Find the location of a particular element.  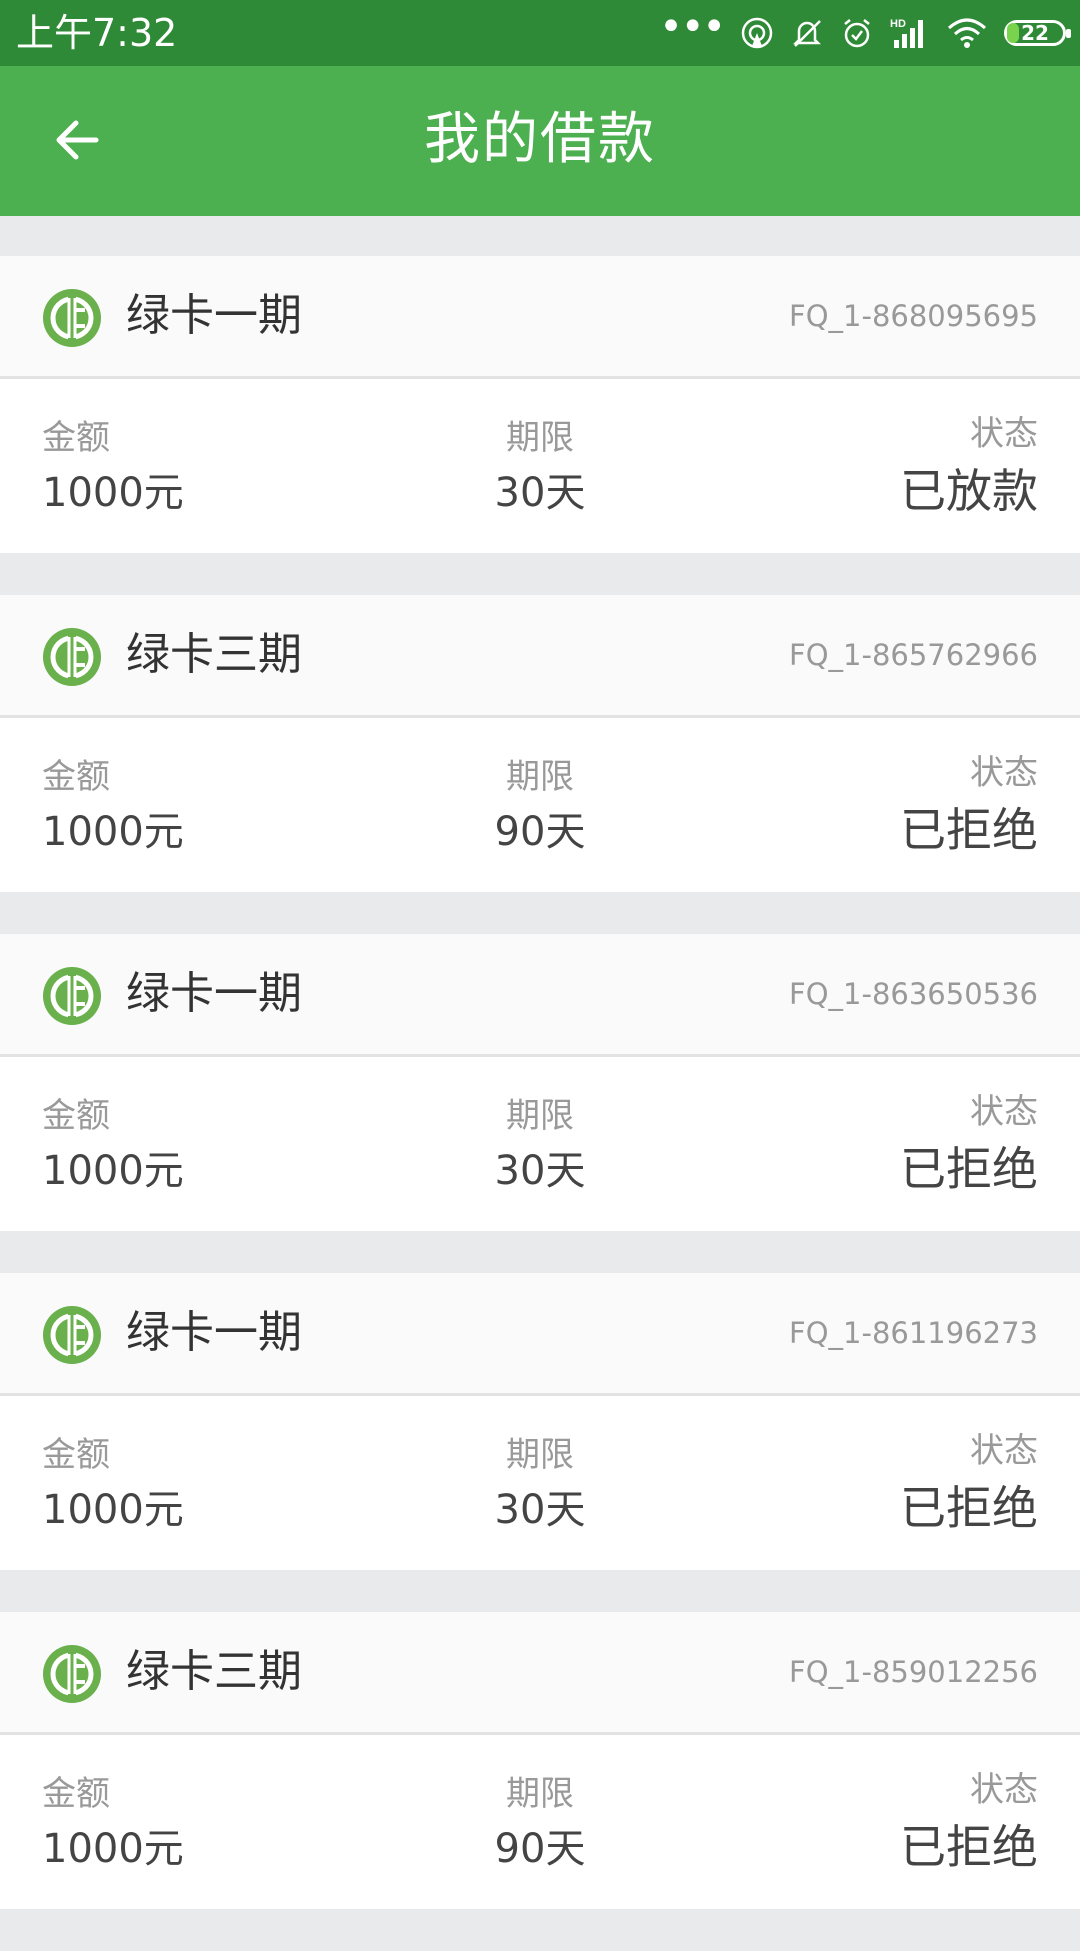

loan-card-header: 绿卡三期 FQ_1-859012256 is located at coordinates (540, 1673).